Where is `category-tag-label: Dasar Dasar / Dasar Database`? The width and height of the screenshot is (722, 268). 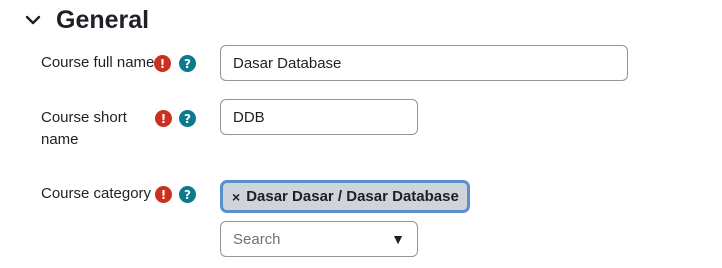
category-tag-label: Dasar Dasar / Dasar Database is located at coordinates (352, 196).